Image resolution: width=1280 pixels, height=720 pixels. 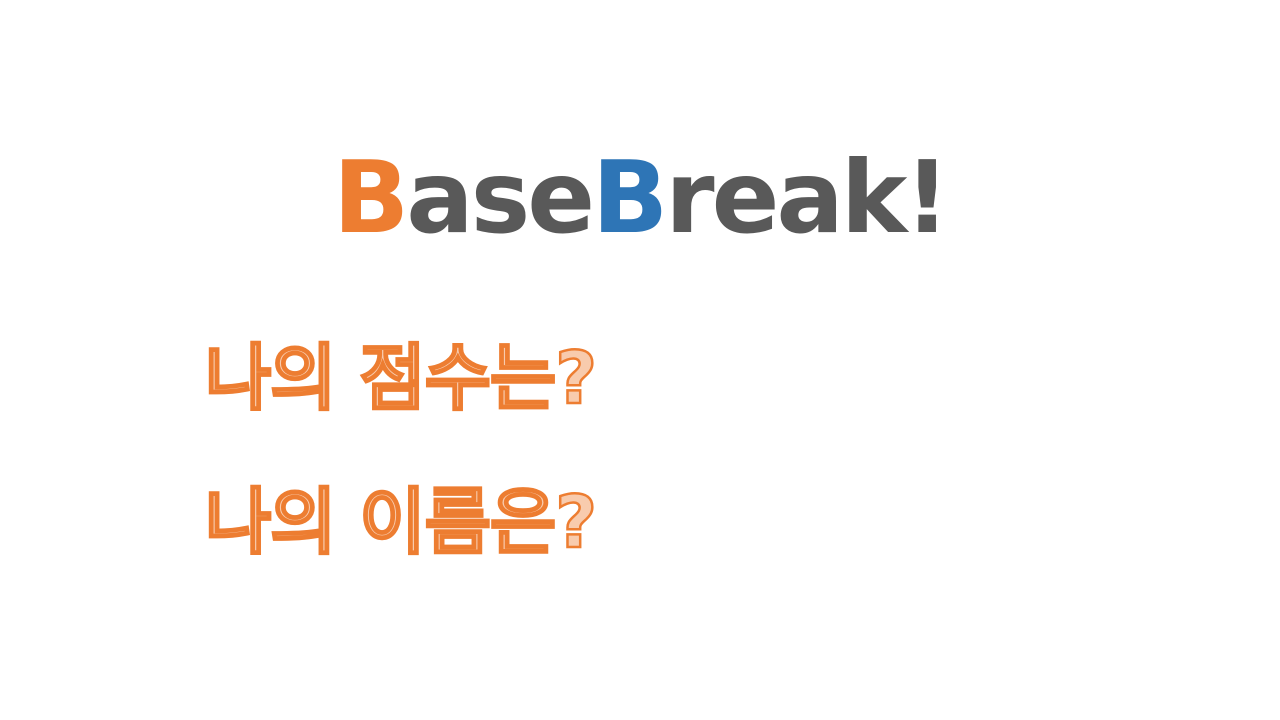 What do you see at coordinates (401, 378) in the screenshot?
I see `score-prompt: 나의 점수는?` at bounding box center [401, 378].